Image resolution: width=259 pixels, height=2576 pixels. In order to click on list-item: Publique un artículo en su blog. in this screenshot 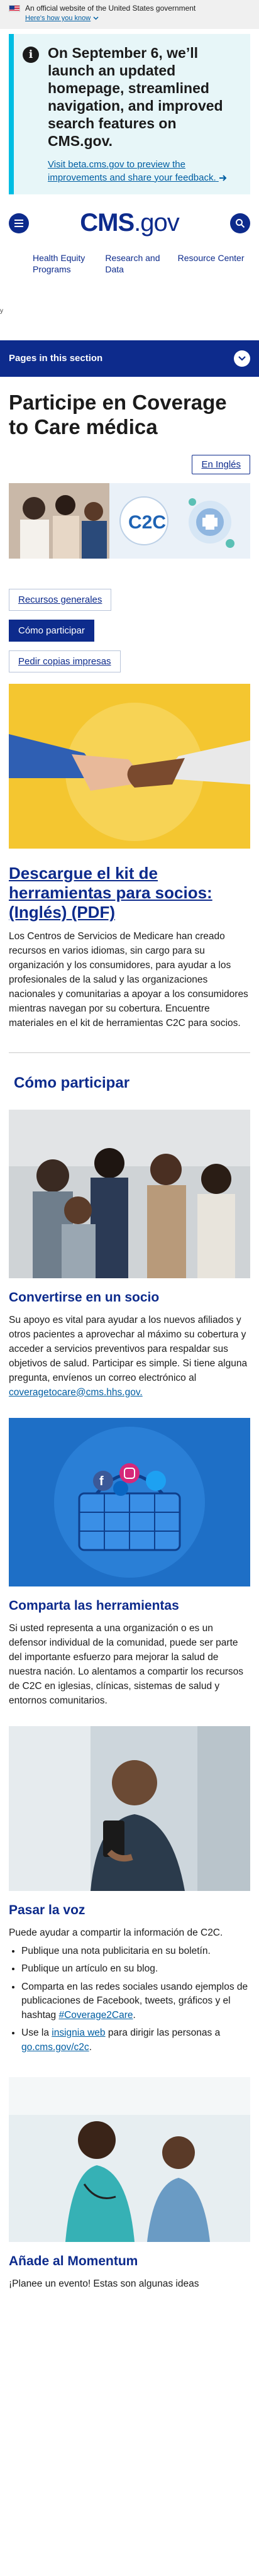, I will do `click(135, 1969)`.